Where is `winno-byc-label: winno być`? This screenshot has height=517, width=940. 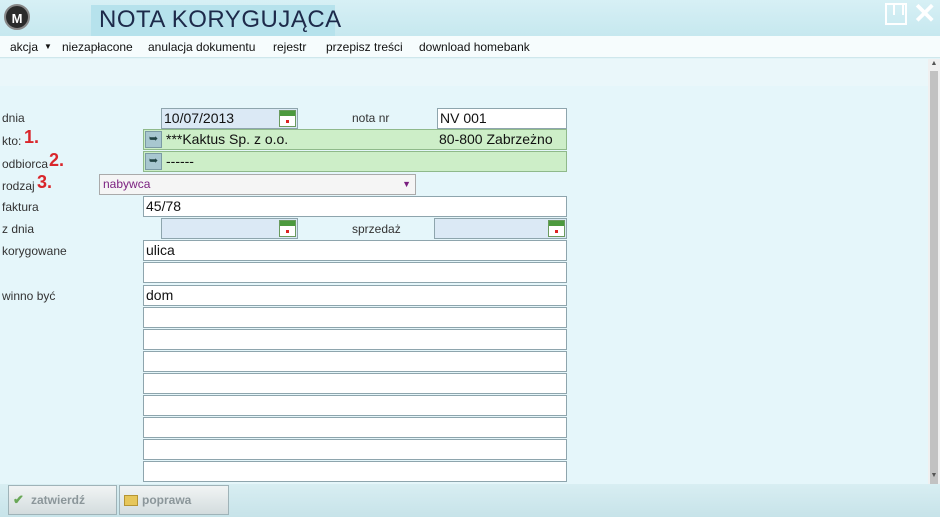 winno-byc-label: winno być is located at coordinates (29, 296).